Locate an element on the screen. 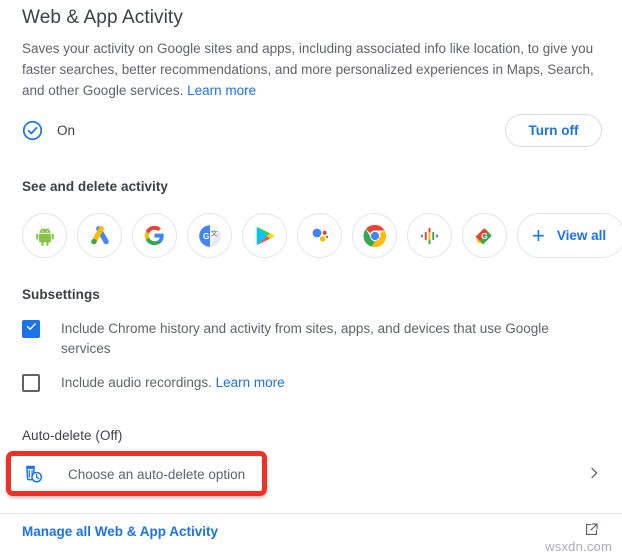  choose-auto-delete-option-label: Choose an auto-delete option is located at coordinates (157, 474).